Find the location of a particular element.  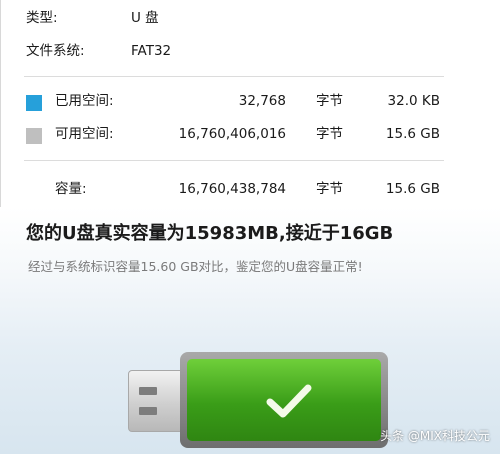

free-space-swatch is located at coordinates (34, 136).